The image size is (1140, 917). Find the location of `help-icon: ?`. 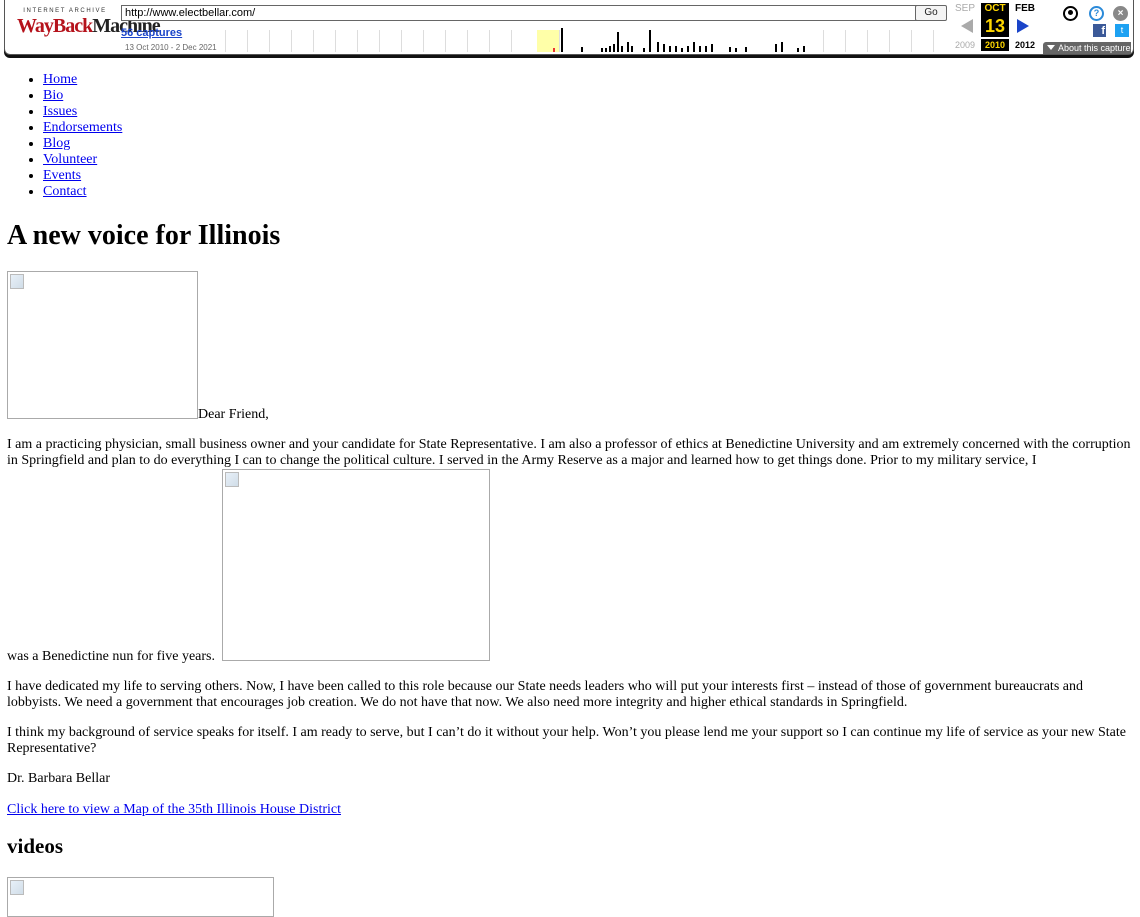

help-icon: ? is located at coordinates (1096, 13).